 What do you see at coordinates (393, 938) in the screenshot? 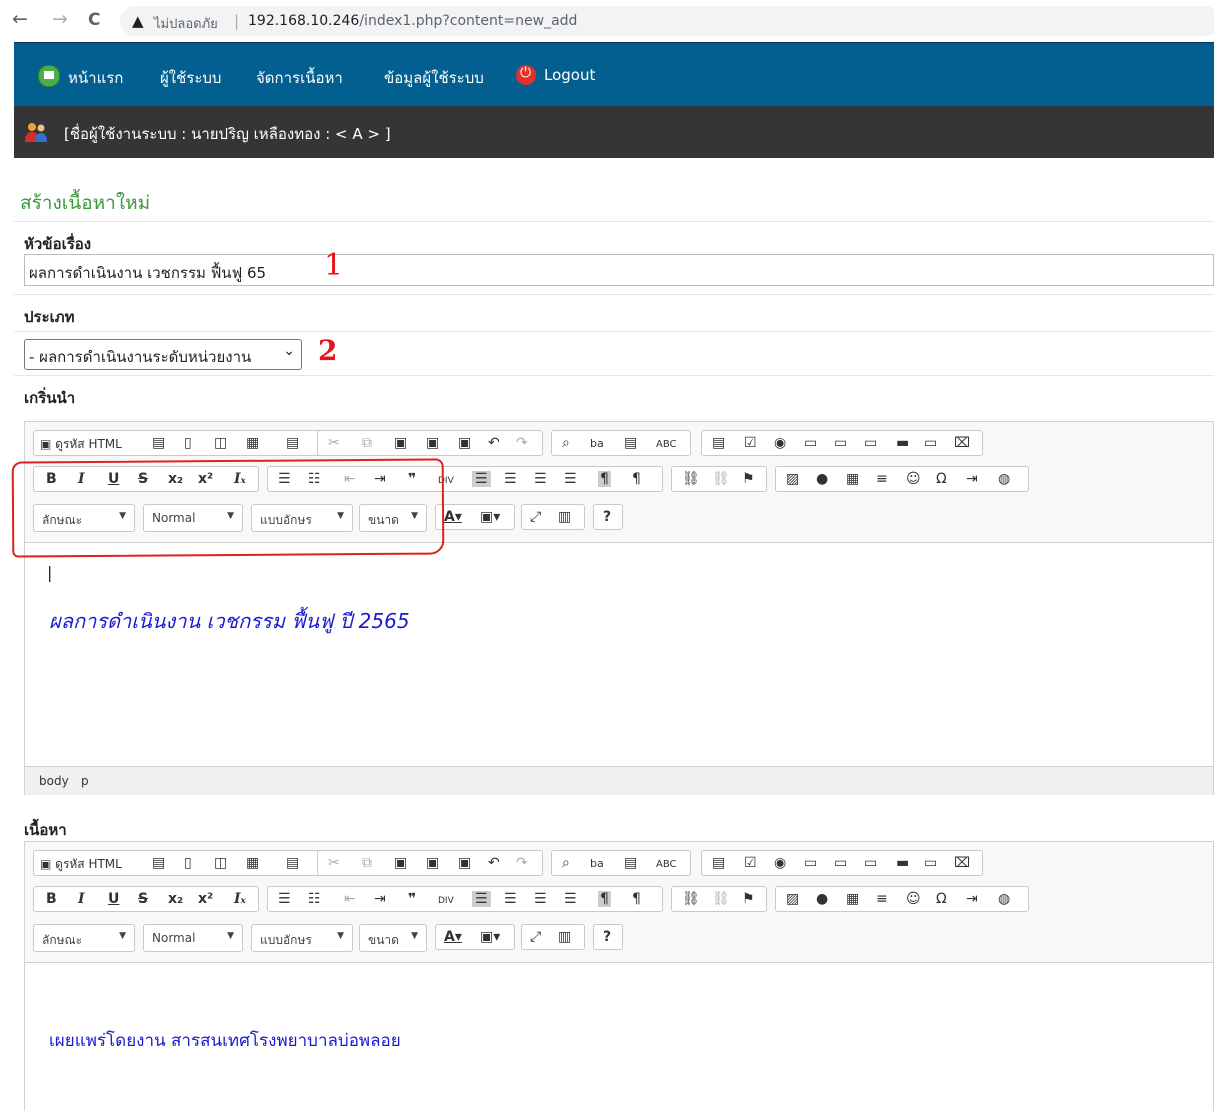
I see `size-combo: ขนาด ▼` at bounding box center [393, 938].